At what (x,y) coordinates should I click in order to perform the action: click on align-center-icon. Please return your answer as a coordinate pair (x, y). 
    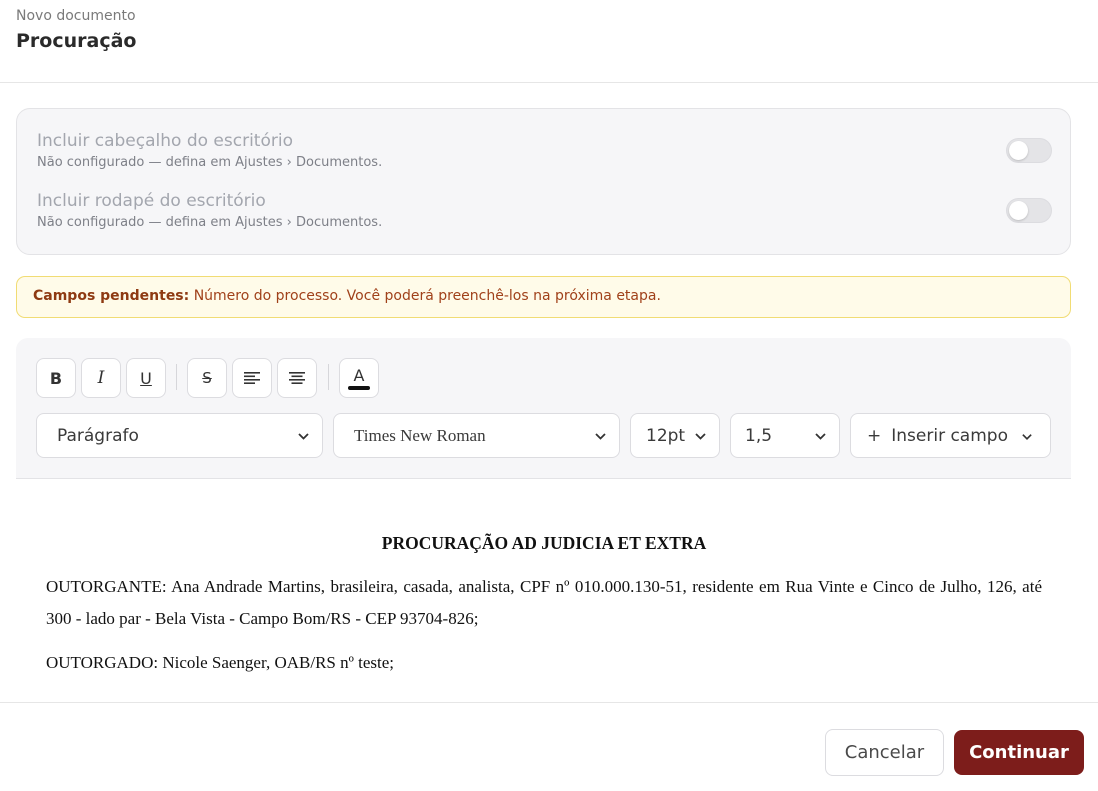
    Looking at the image, I should click on (297, 378).